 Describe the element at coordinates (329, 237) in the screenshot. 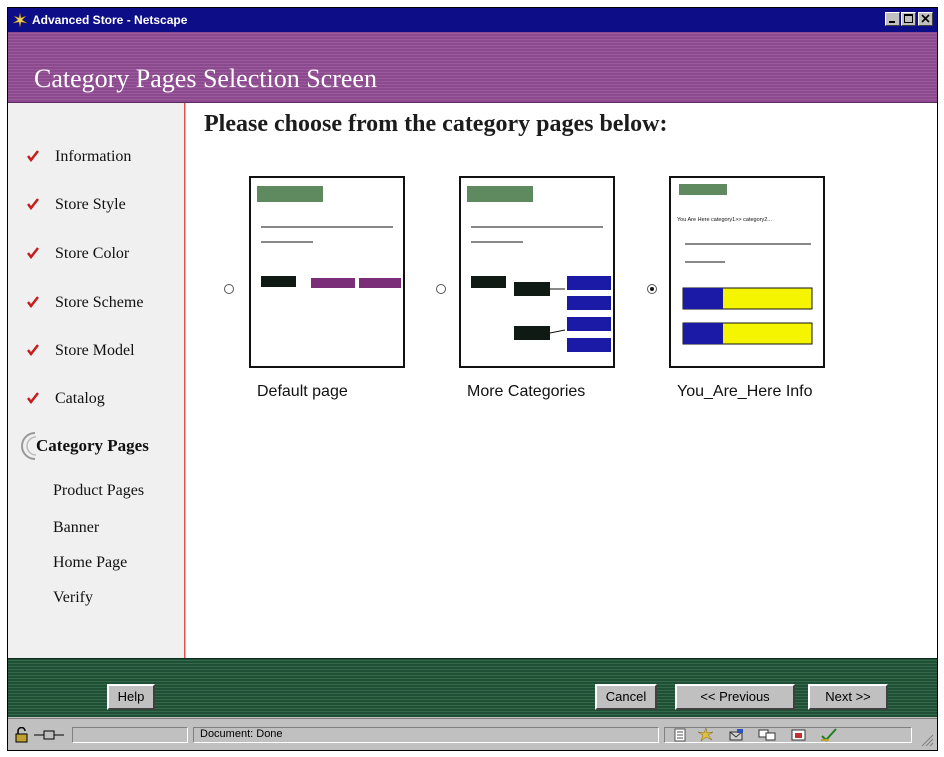

I see `default-page-preview` at that location.